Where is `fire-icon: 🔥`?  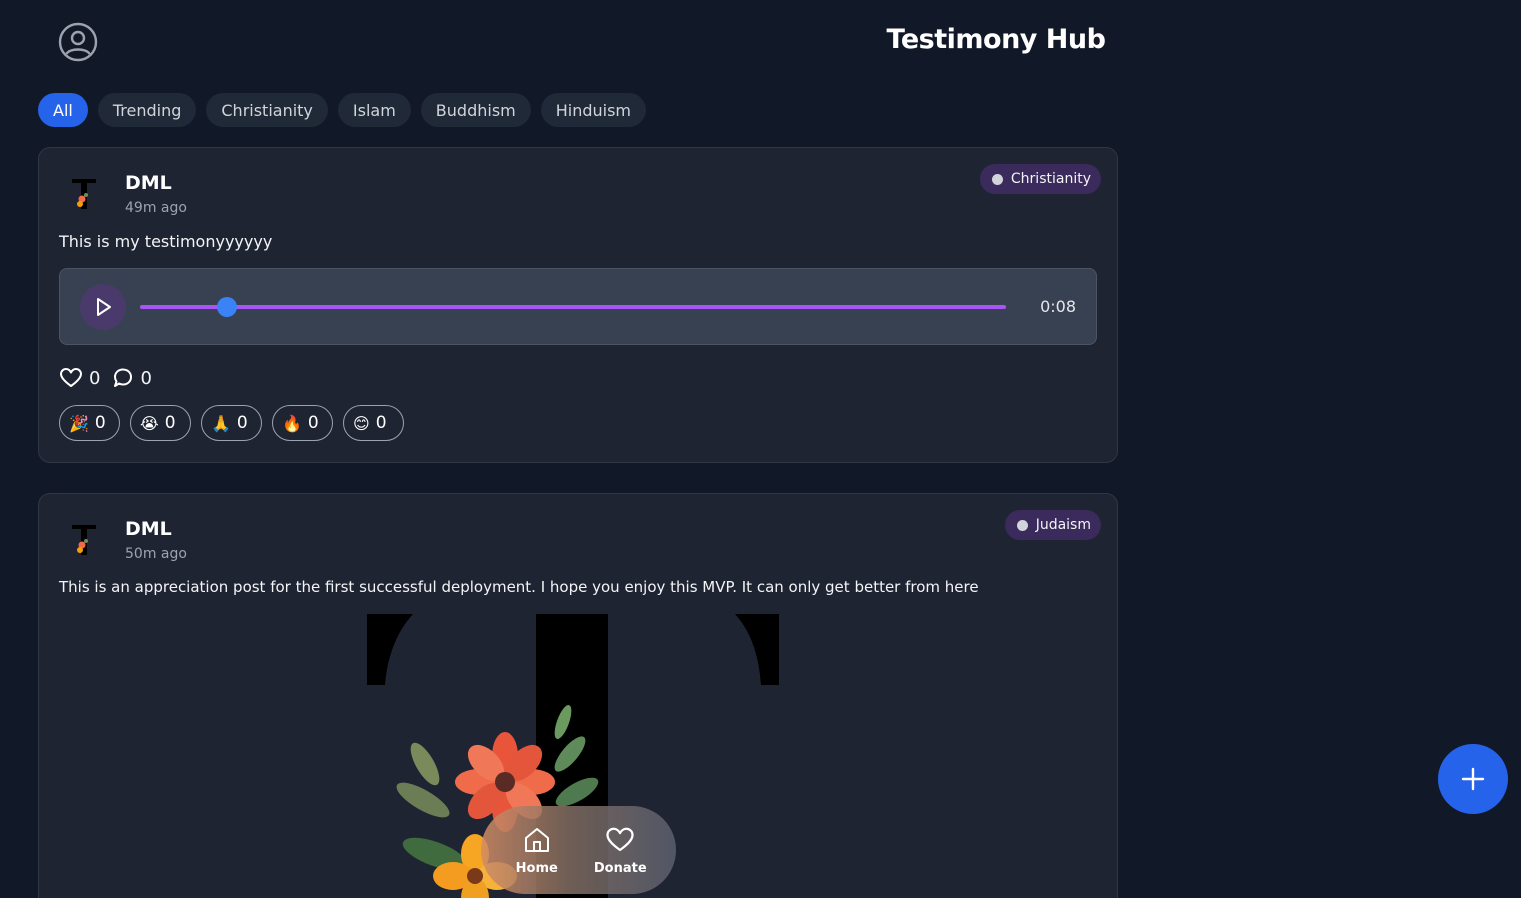 fire-icon: 🔥 is located at coordinates (292, 423).